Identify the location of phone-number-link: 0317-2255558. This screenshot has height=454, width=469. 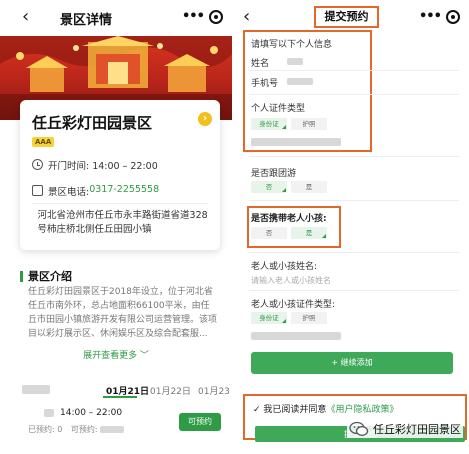
(124, 189).